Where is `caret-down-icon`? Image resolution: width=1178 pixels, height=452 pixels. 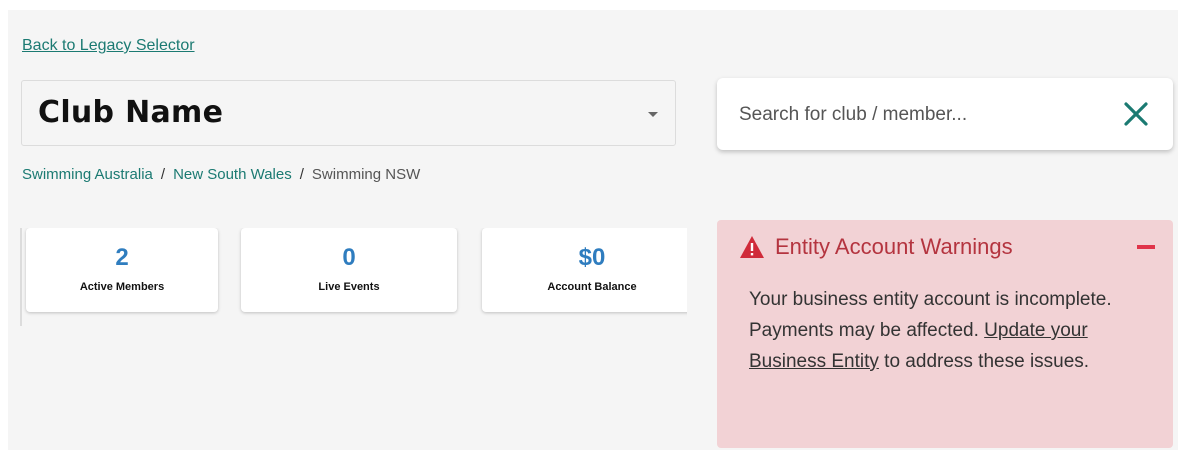 caret-down-icon is located at coordinates (653, 114).